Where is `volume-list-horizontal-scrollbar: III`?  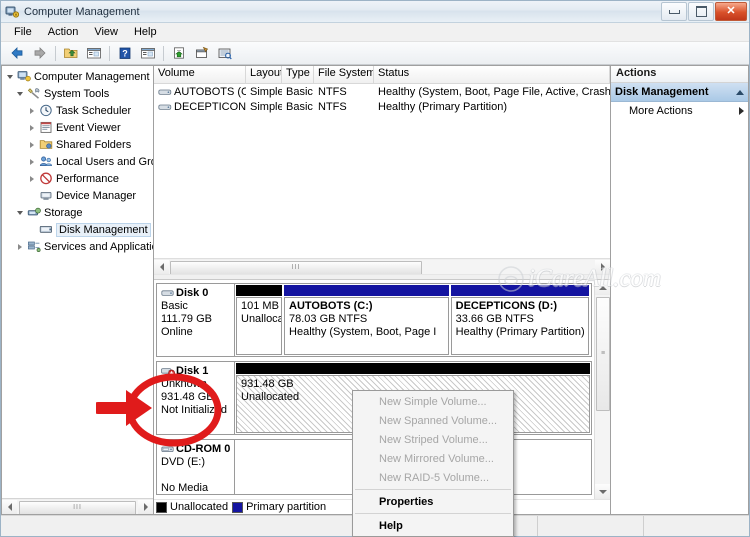
volume-list-horizontal-scrollbar: III is located at coordinates (382, 266).